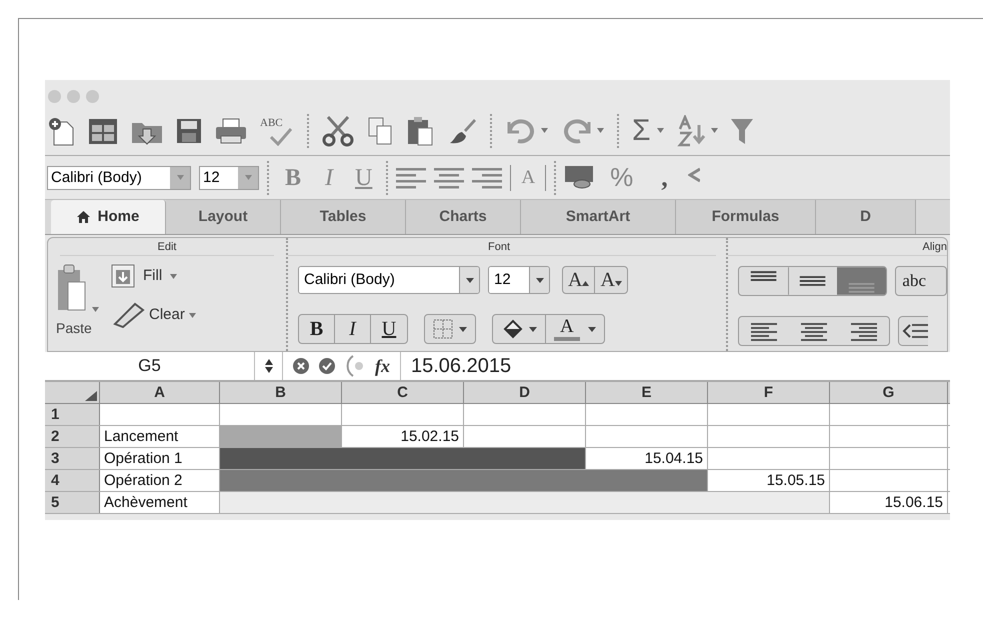 The width and height of the screenshot is (983, 620). I want to click on select-all-icon, so click(91, 396).